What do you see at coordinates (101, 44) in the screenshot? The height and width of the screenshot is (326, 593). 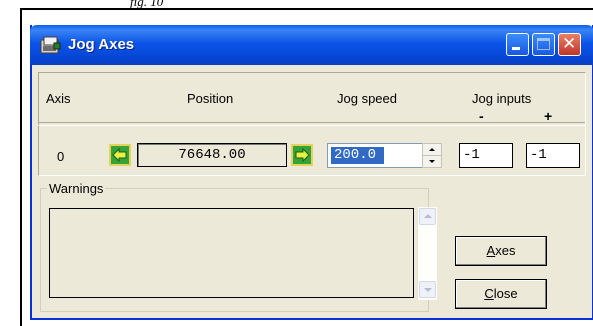 I see `window-title: Jog Axes` at bounding box center [101, 44].